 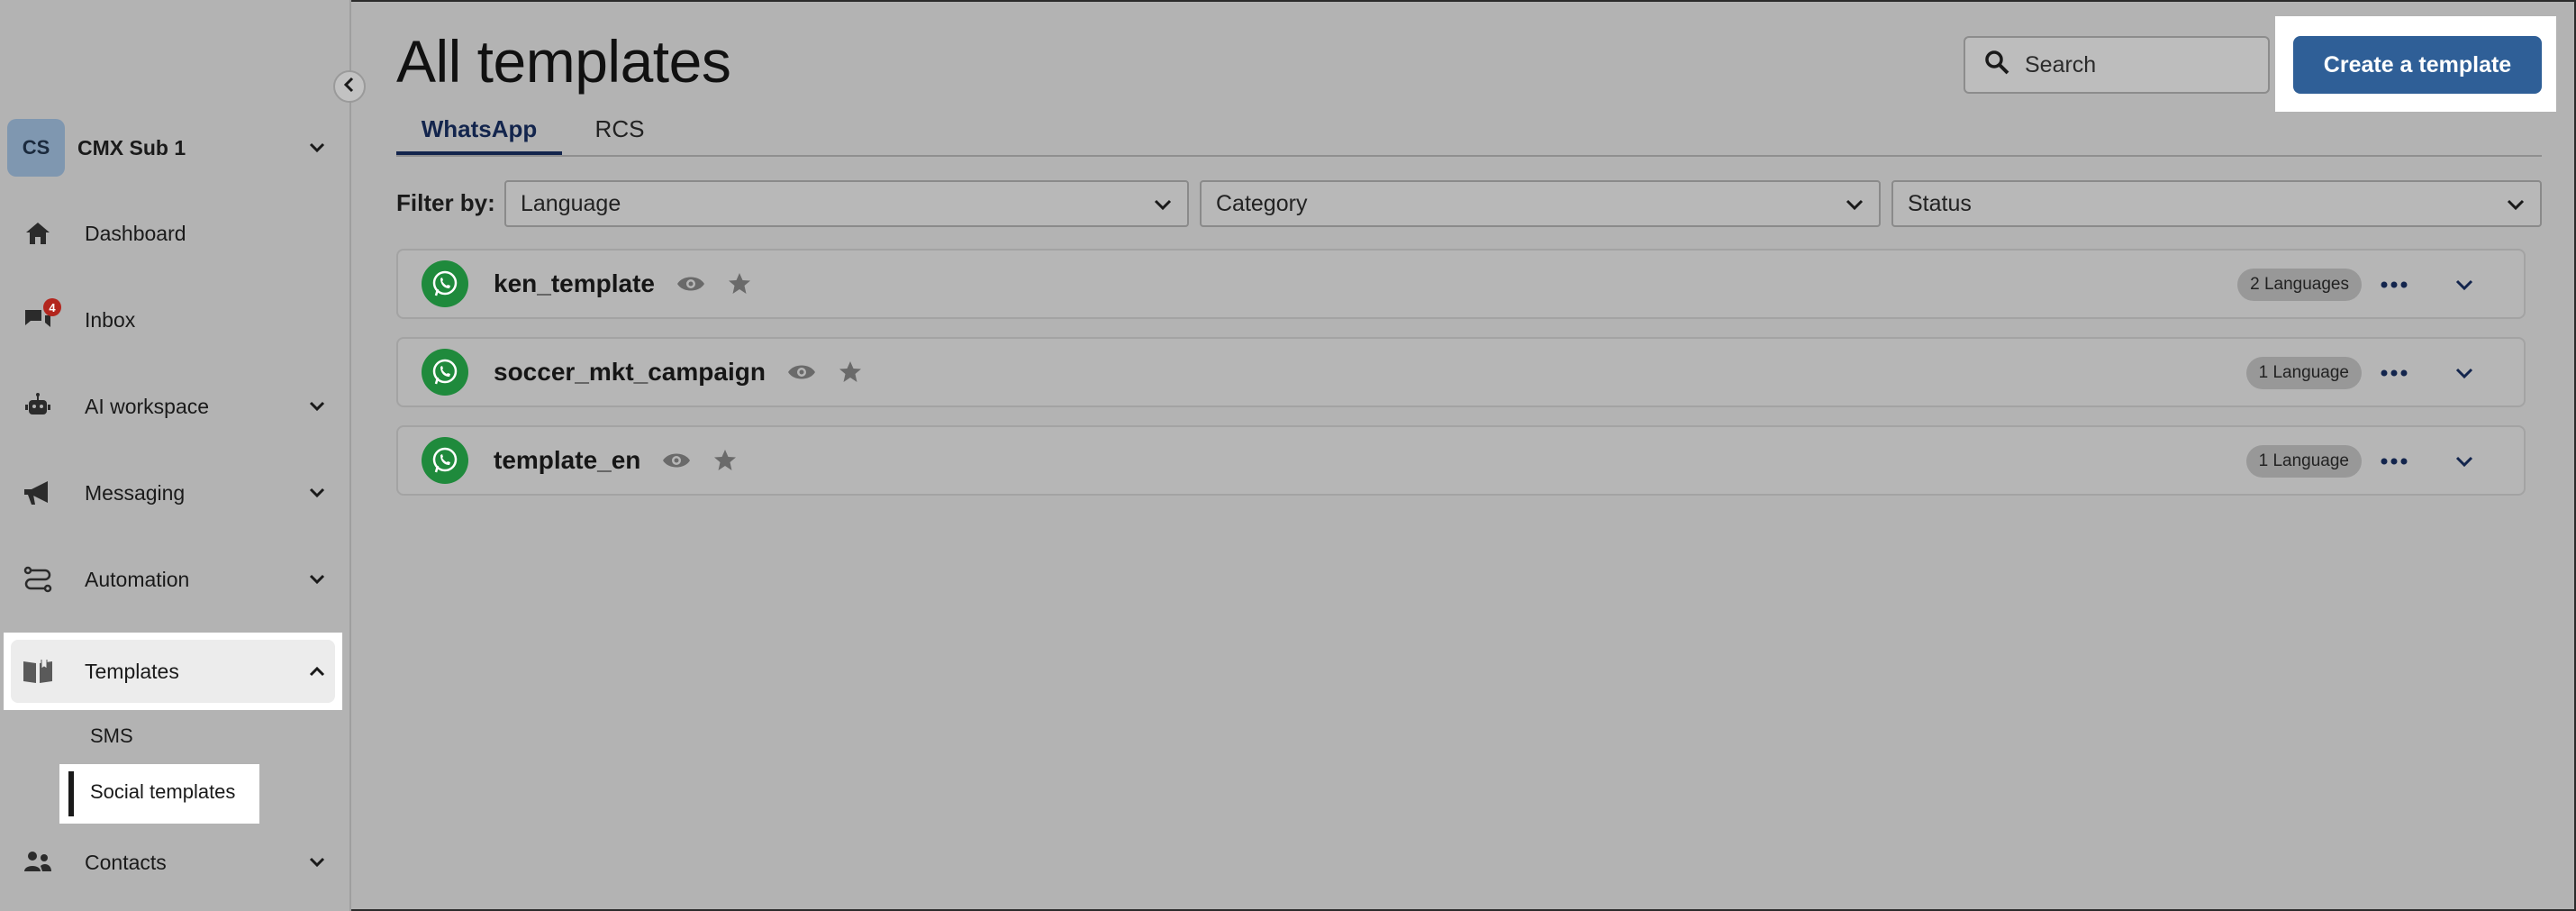 What do you see at coordinates (52, 307) in the screenshot?
I see `inbox-badge: 4` at bounding box center [52, 307].